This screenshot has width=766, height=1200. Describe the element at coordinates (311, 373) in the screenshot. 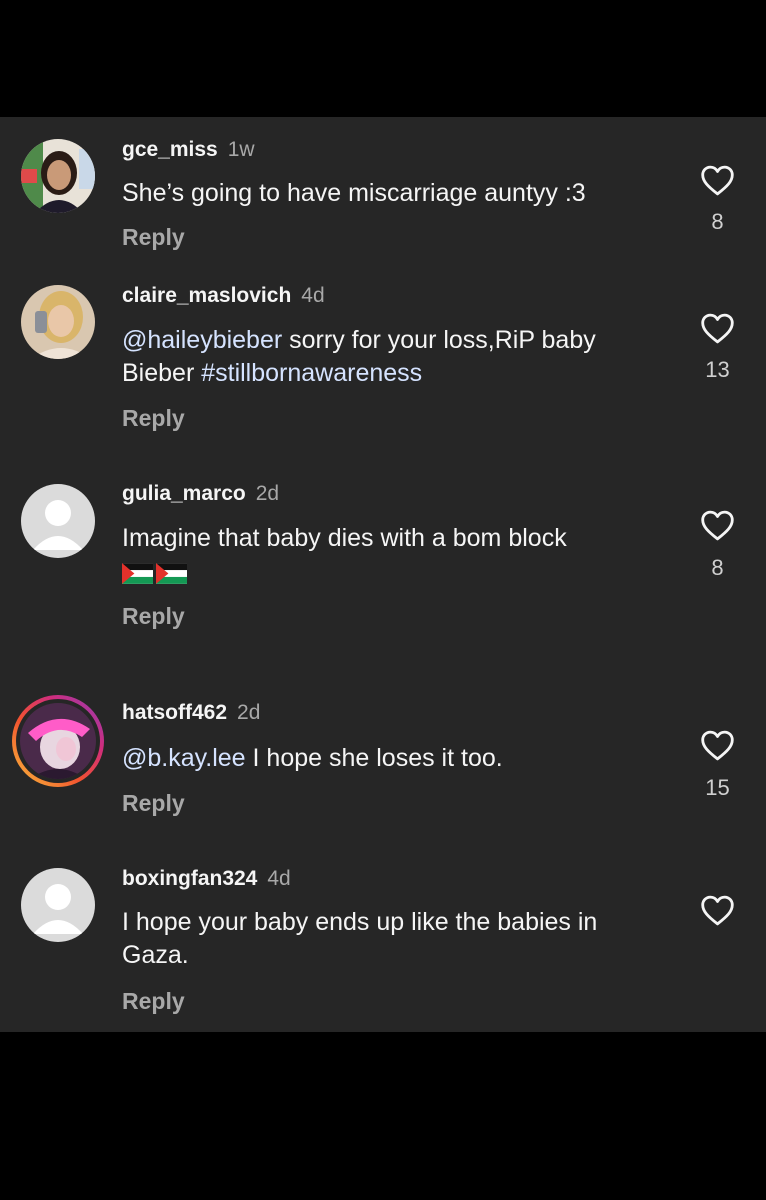

I see `hashtag-link: #stillbornawareness` at that location.